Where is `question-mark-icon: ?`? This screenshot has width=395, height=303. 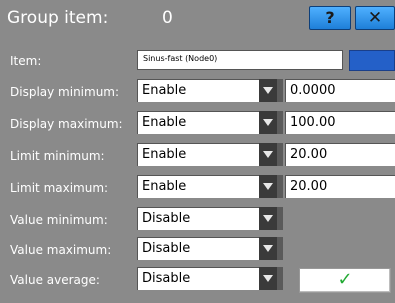 question-mark-icon: ? is located at coordinates (330, 17).